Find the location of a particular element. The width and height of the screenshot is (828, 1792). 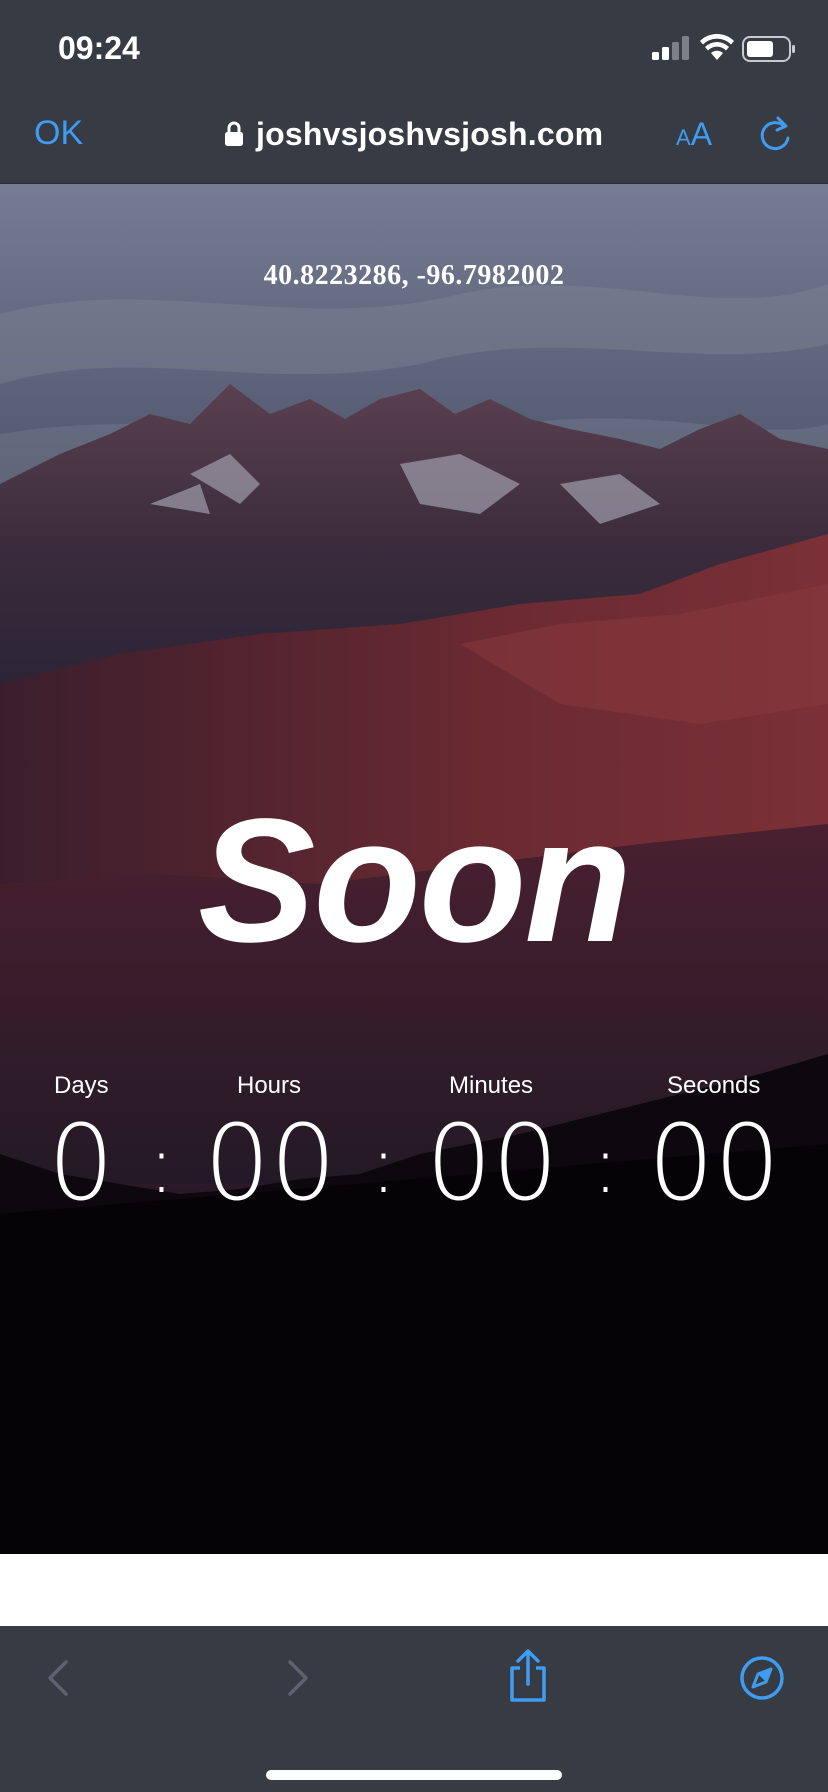

countdown-minutes-value: 00 is located at coordinates (492, 1163).